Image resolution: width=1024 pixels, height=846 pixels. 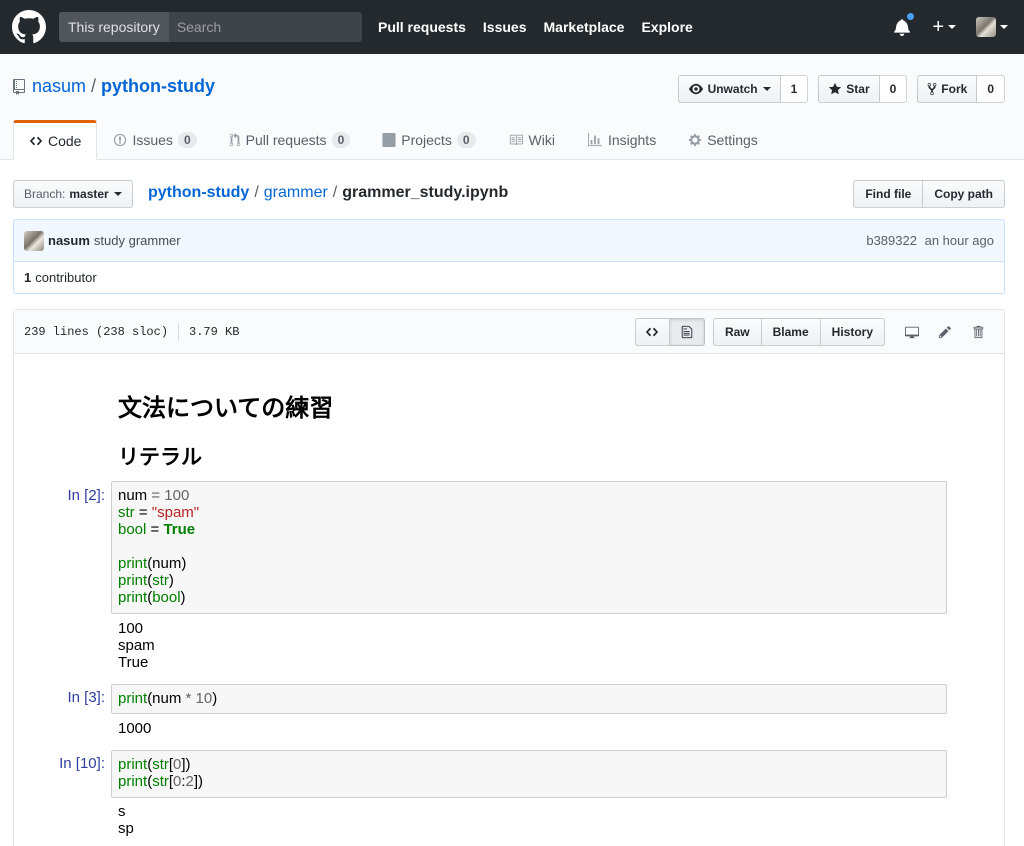 I want to click on file-icon, so click(x=687, y=331).